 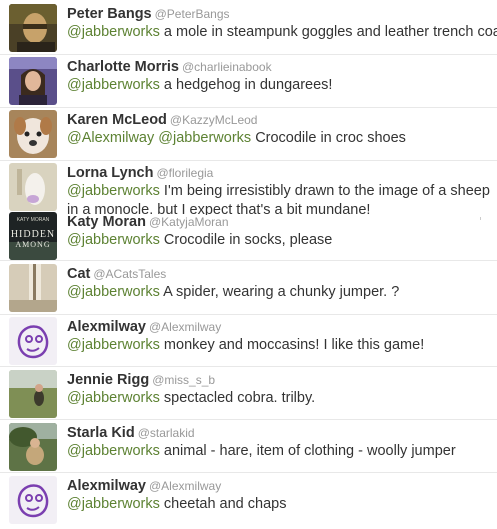 I want to click on author-handle: @charlieinabook, so click(x=227, y=67).